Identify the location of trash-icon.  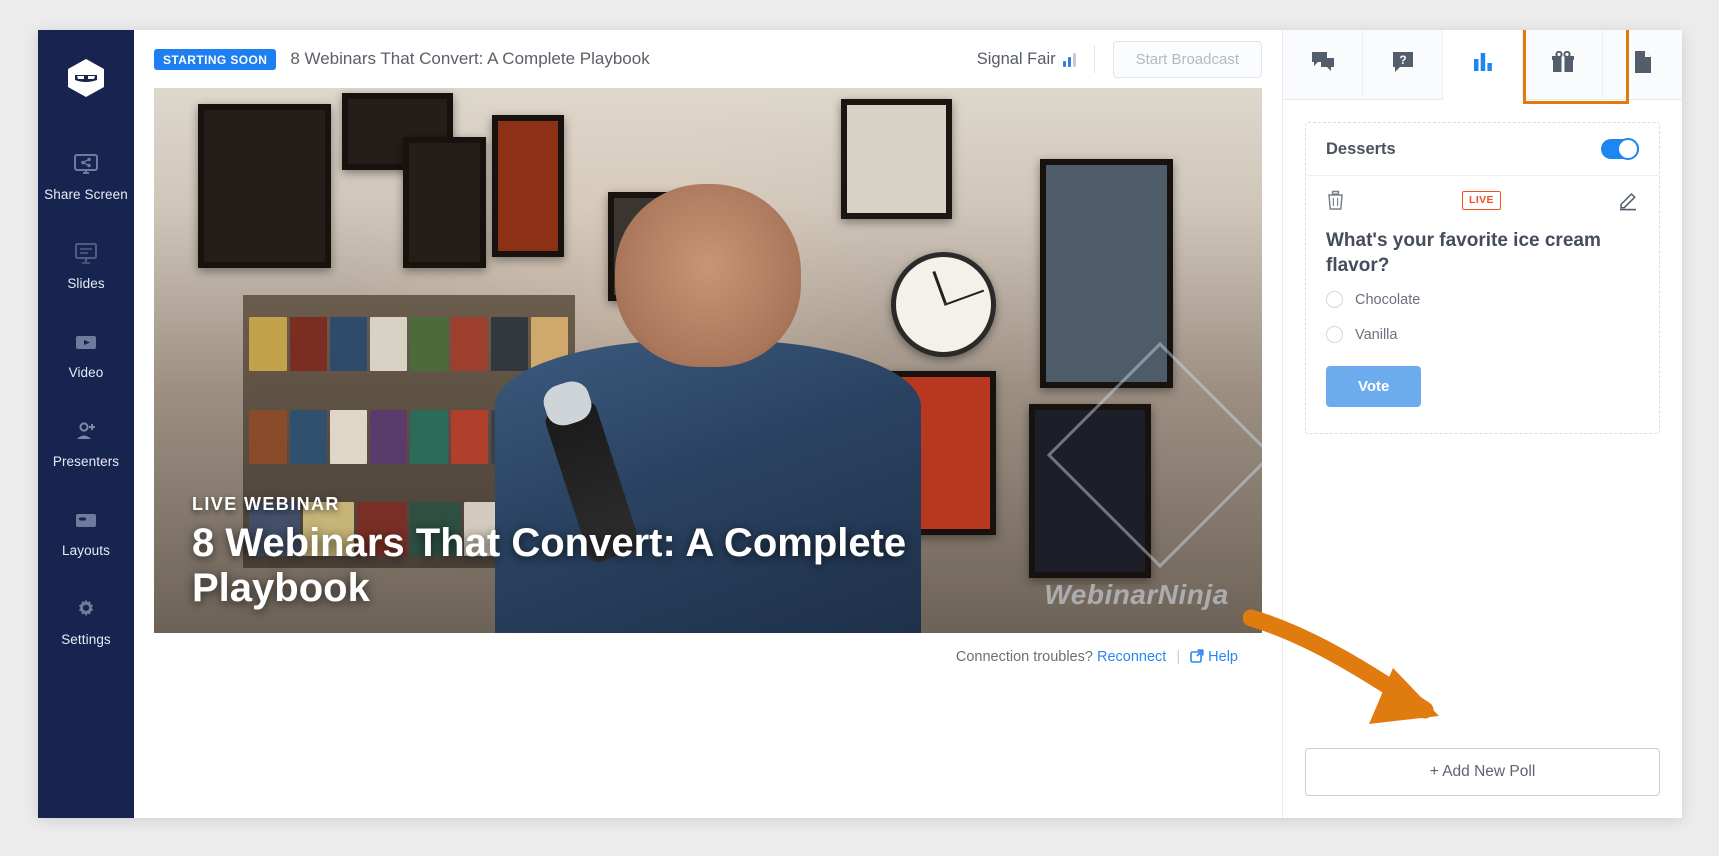
(1335, 200).